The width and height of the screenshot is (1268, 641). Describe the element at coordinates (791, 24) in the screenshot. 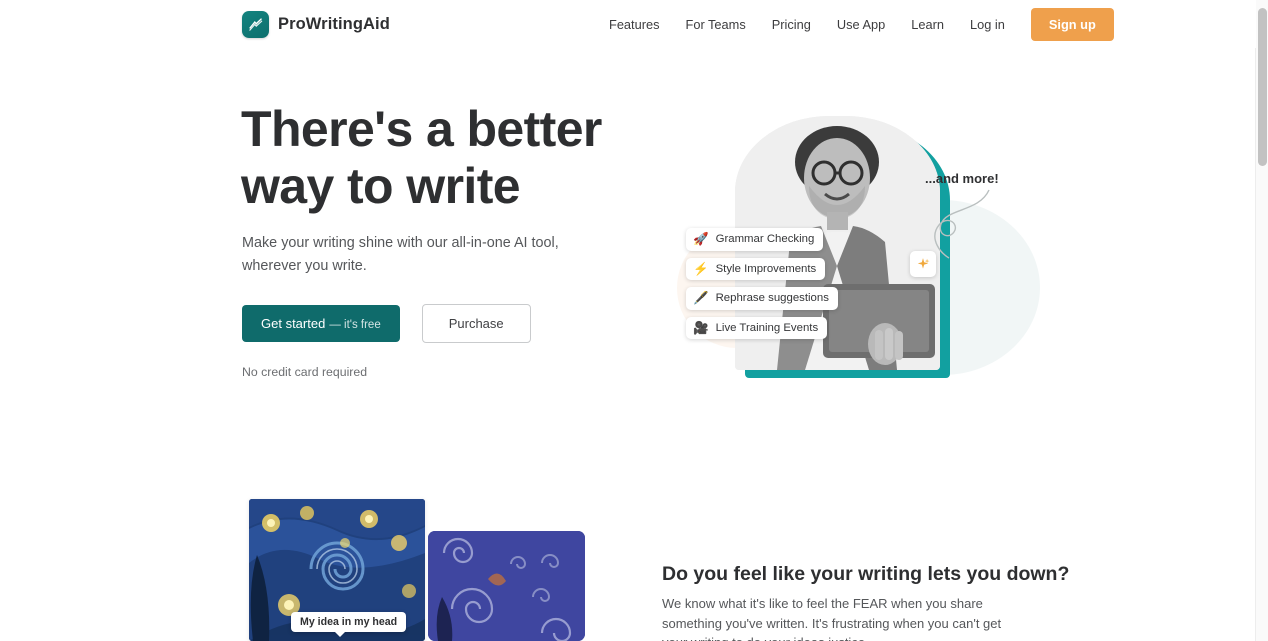

I see `nav-item-pricing: Pricing` at that location.